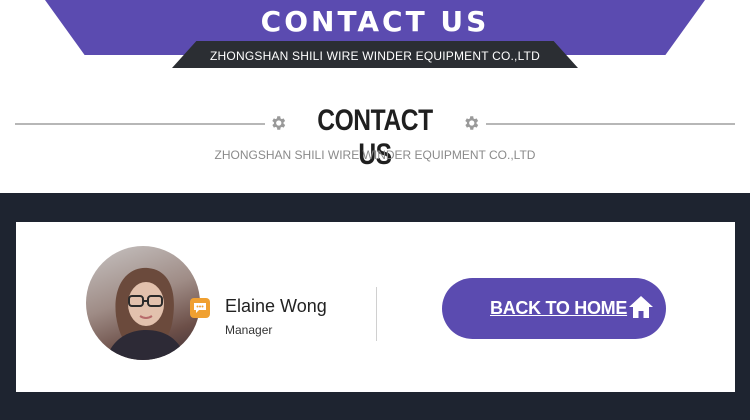  What do you see at coordinates (143, 303) in the screenshot?
I see `avatar` at bounding box center [143, 303].